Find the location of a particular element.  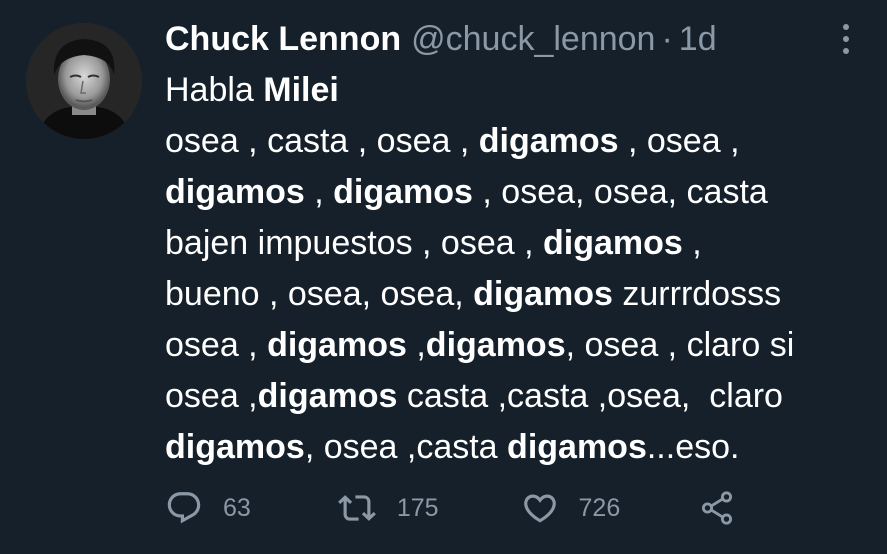

tweet-header: Chuck Lennon @chuck_lennon · 1d is located at coordinates (441, 39).